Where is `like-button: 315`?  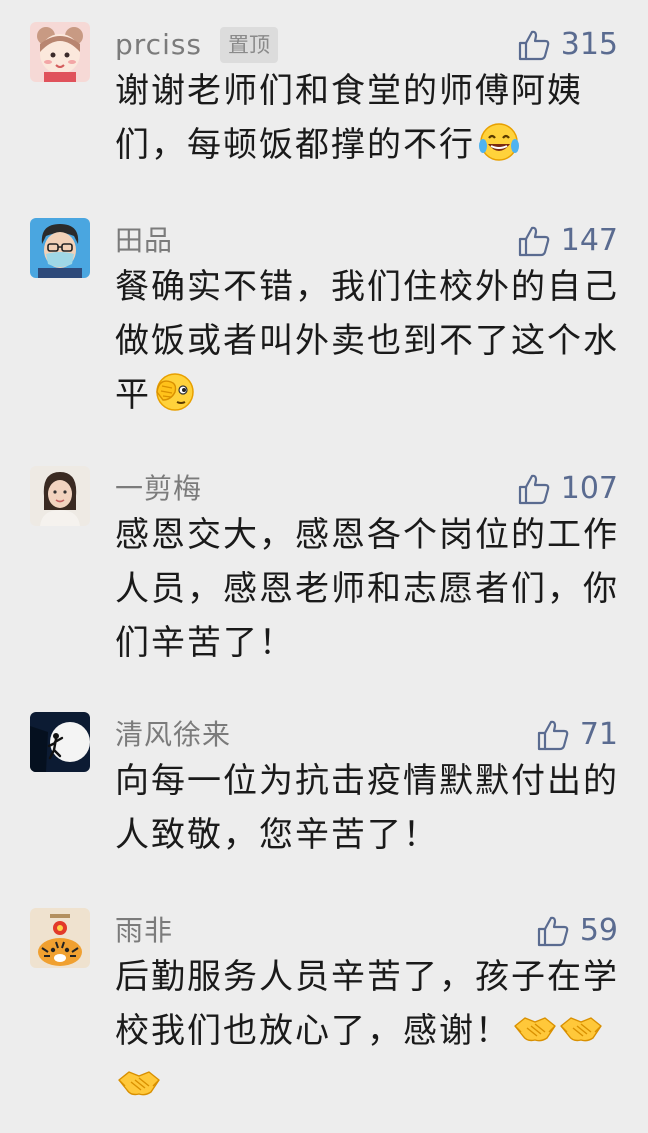
like-button: 315 is located at coordinates (567, 45).